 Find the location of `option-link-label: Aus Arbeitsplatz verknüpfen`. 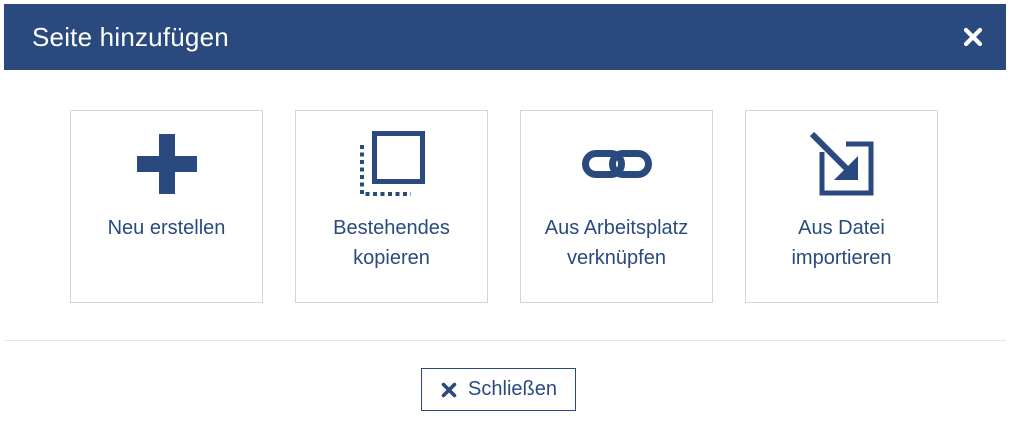

option-link-label: Aus Arbeitsplatz verknüpfen is located at coordinates (616, 243).